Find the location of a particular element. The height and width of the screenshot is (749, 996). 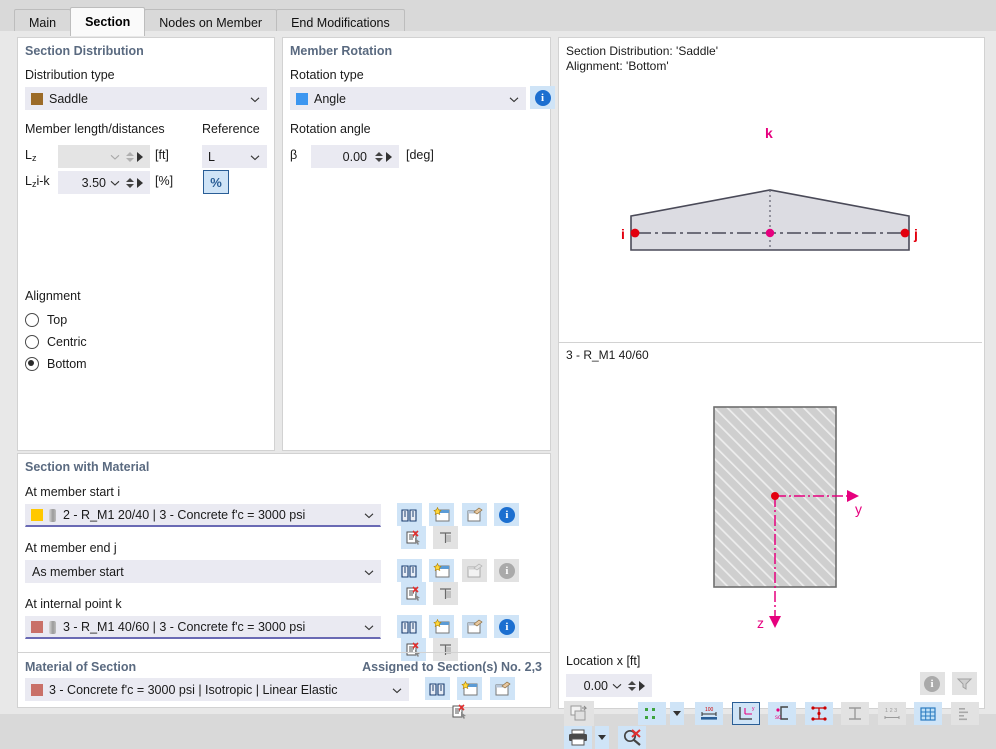

zoom-reset-icon-button is located at coordinates (631, 737).